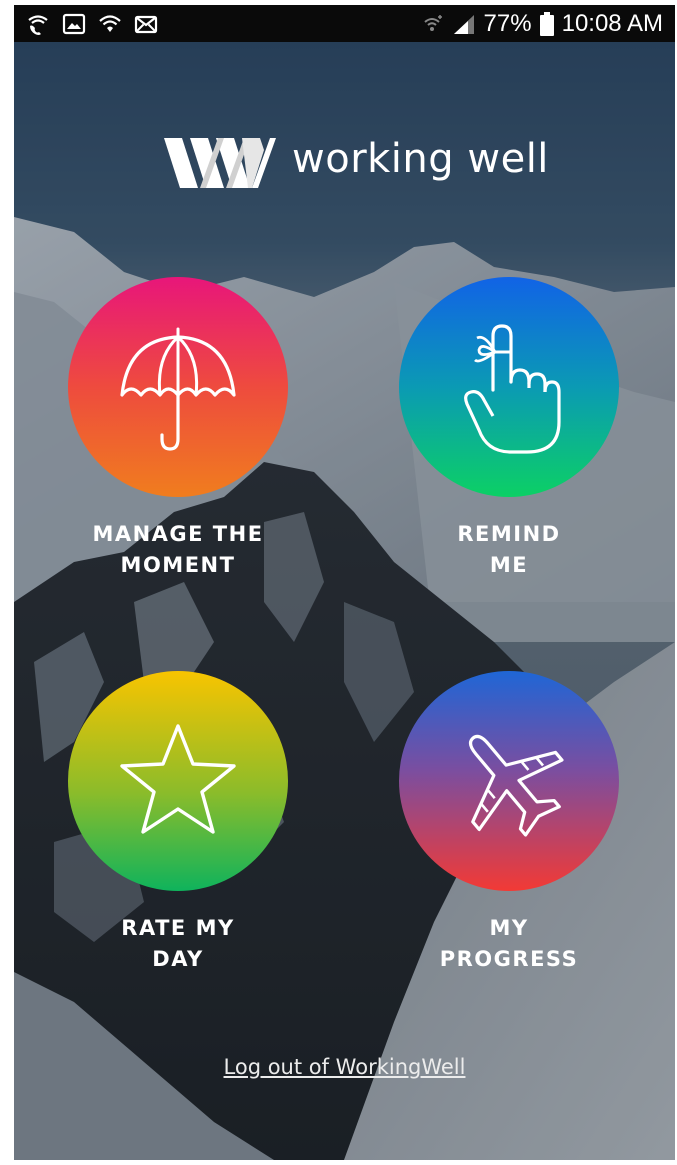  Describe the element at coordinates (509, 944) in the screenshot. I see `progress-label: MY PROGRESS` at that location.